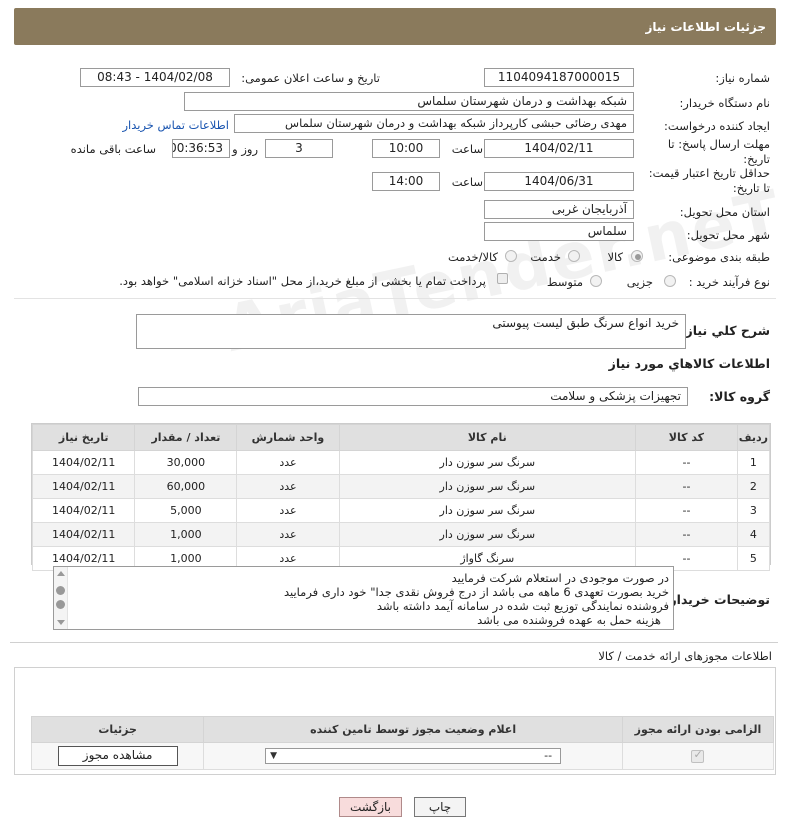  I want to click on validity-label: حداقل تاریخ اعتبار قیمت: تا تاریخ:, so click(709, 180).